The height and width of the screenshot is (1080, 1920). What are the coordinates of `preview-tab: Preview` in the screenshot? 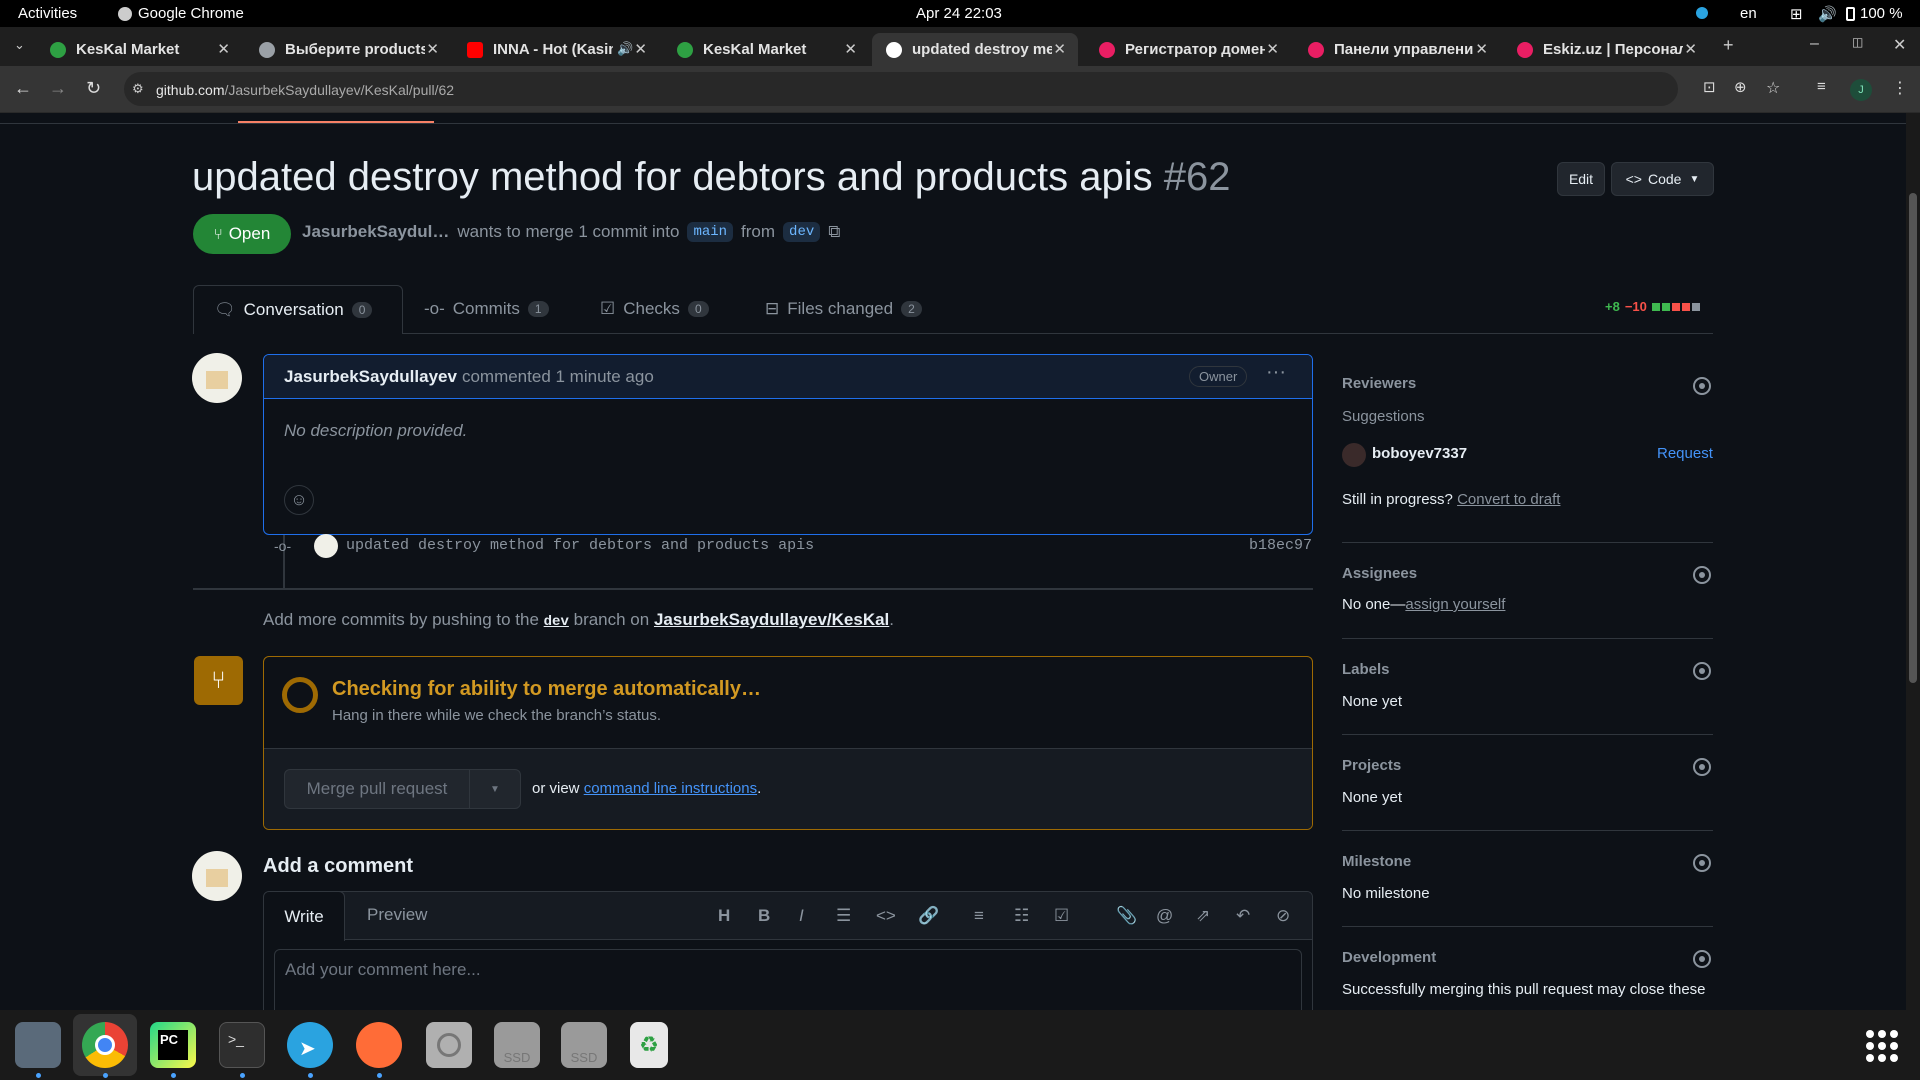 It's located at (397, 915).